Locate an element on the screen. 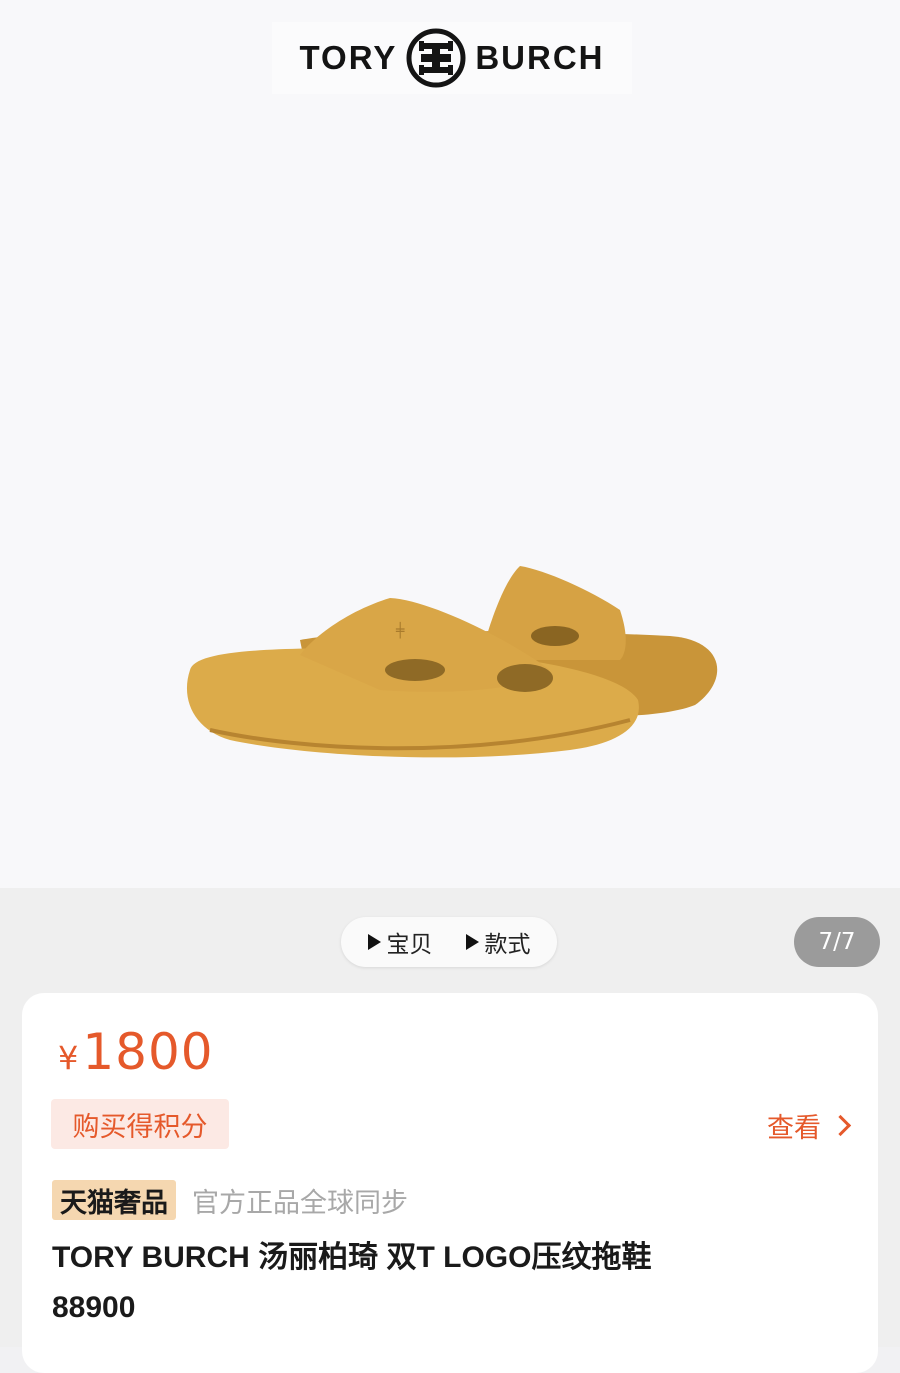  view-button: 查看 is located at coordinates (809, 1125).